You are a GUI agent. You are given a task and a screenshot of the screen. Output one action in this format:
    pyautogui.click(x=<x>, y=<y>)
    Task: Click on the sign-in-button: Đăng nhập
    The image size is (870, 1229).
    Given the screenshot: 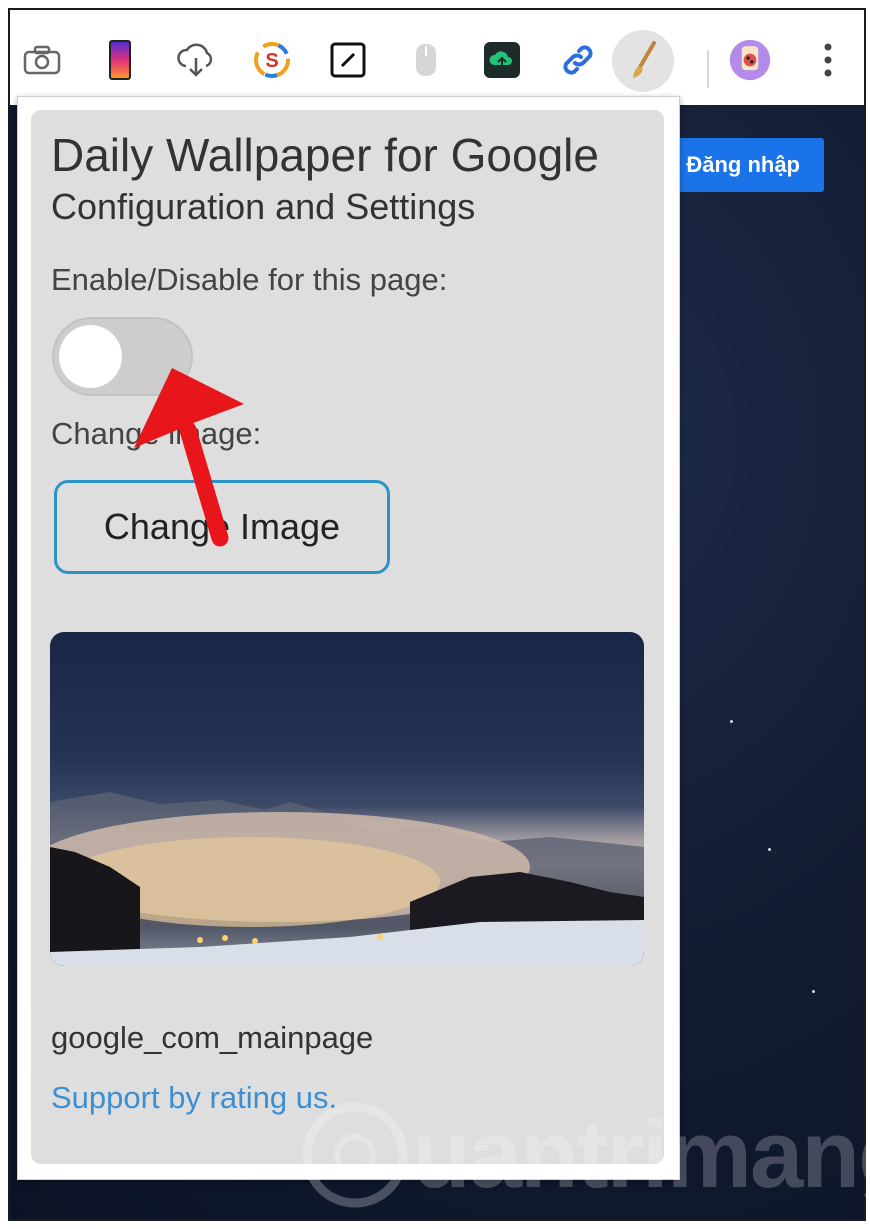 What is the action you would take?
    pyautogui.click(x=741, y=165)
    